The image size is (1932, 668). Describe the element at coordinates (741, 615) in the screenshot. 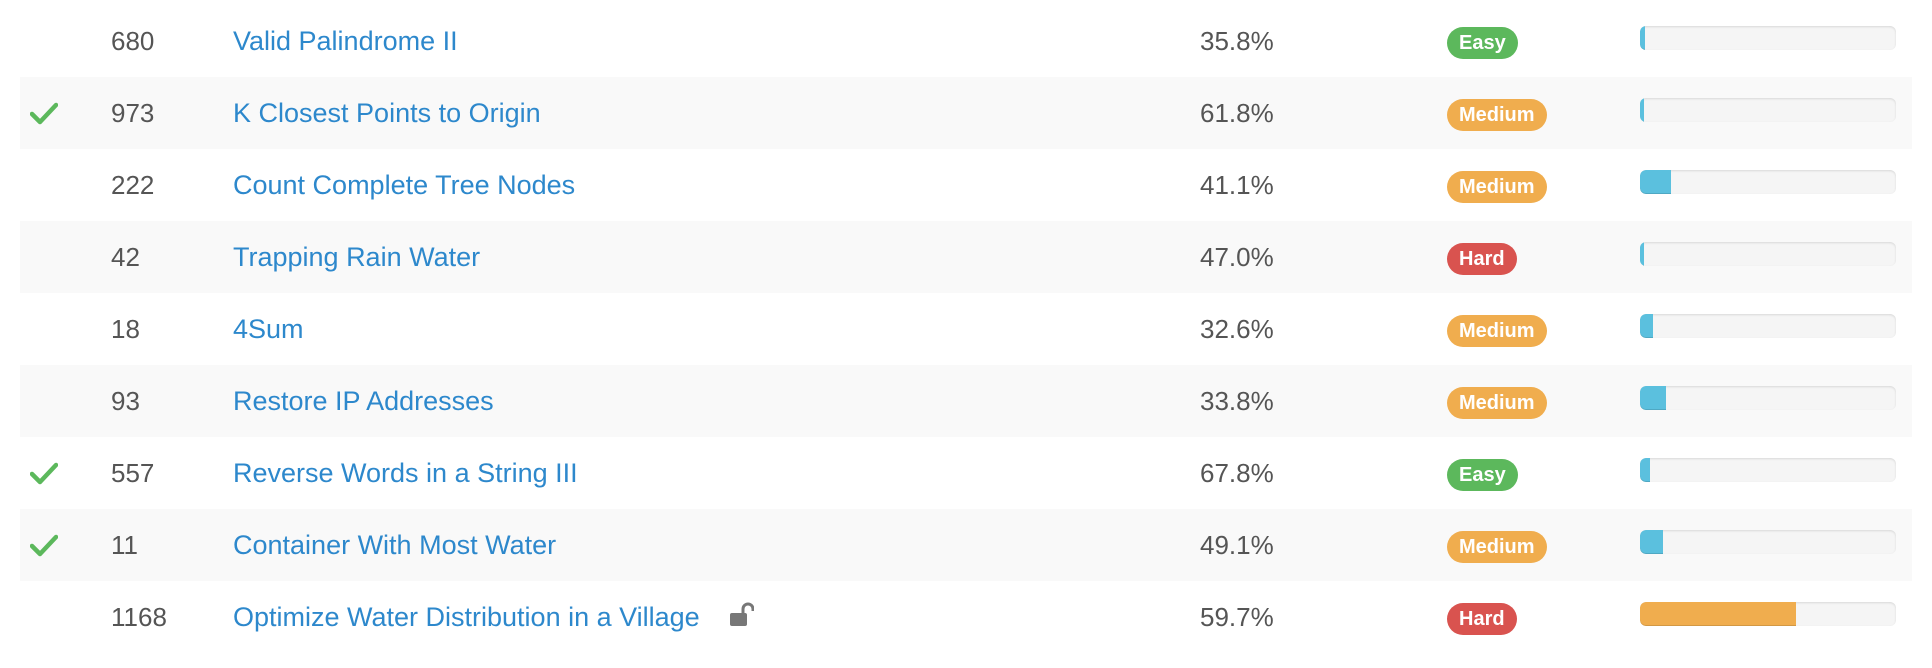

I see `unlocked-padlock-icon` at that location.